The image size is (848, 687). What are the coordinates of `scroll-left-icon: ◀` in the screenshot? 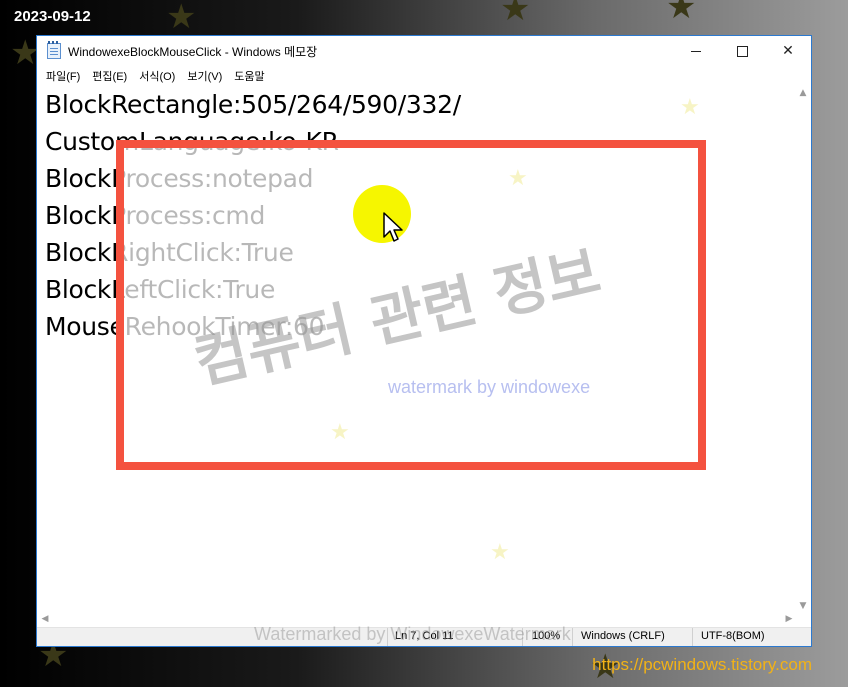 It's located at (45, 619).